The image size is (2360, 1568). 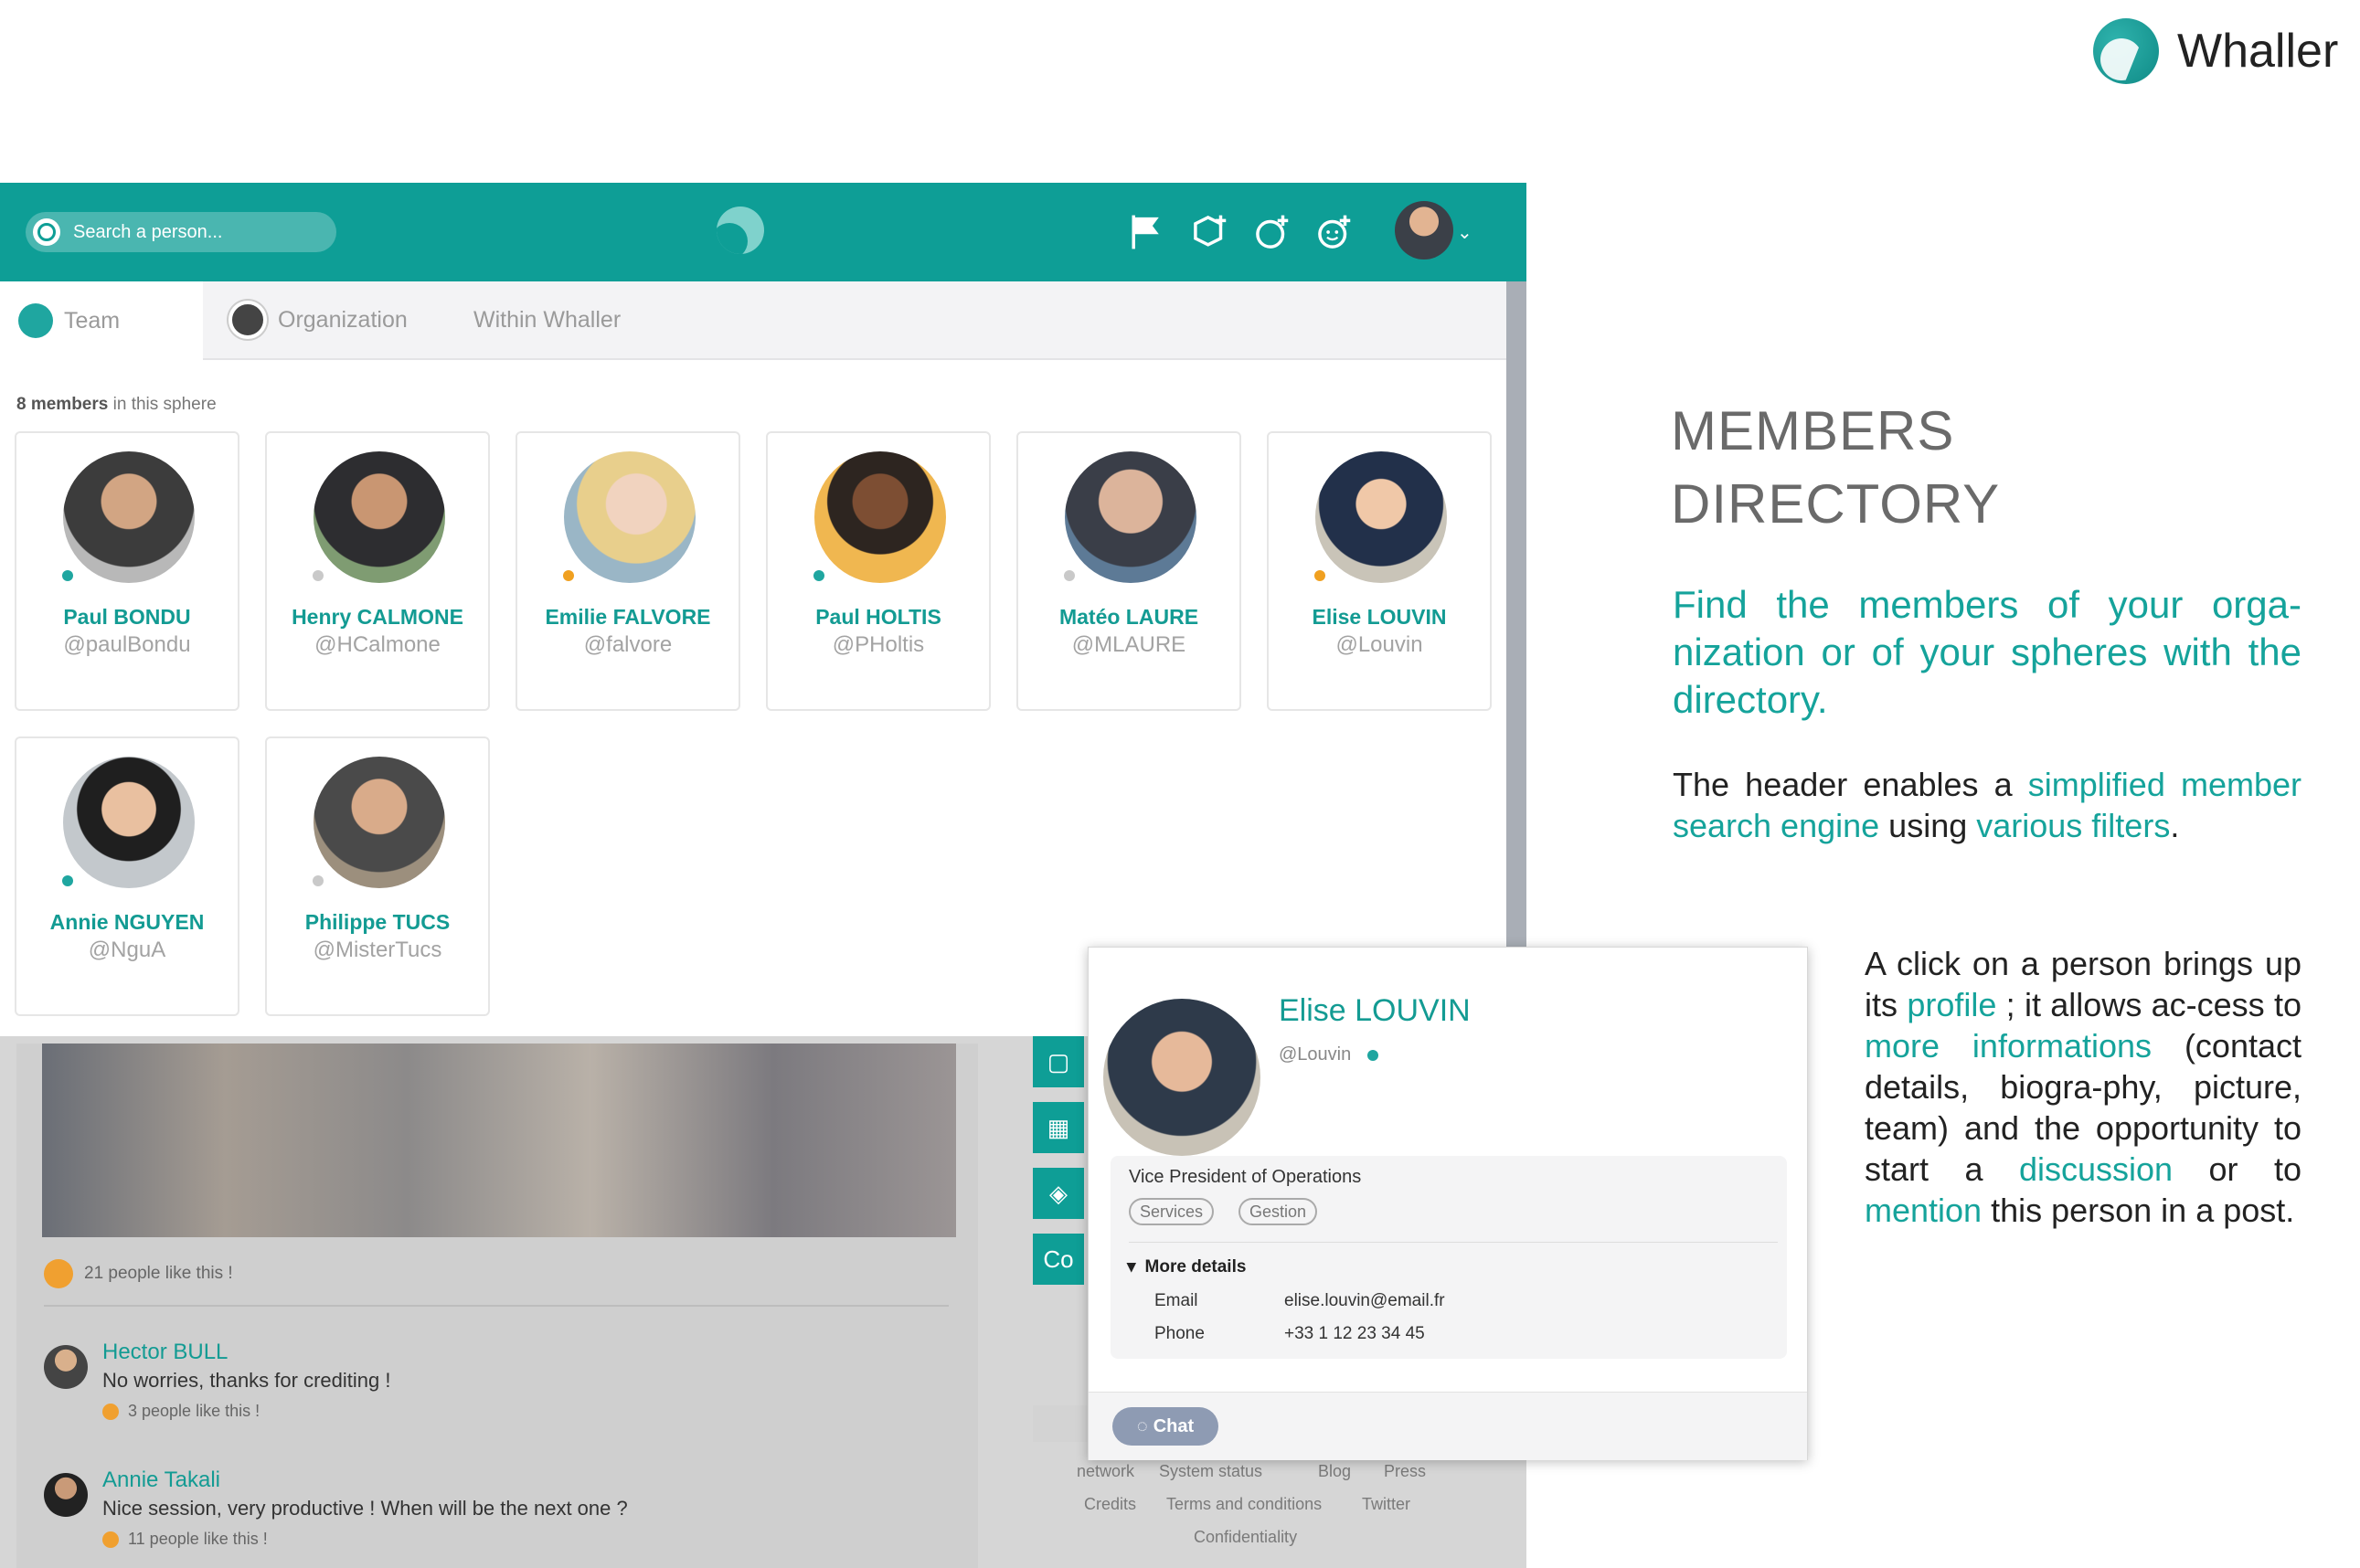 What do you see at coordinates (1245, 1538) in the screenshot?
I see `footer-link-confidentiality: Confidentiality` at bounding box center [1245, 1538].